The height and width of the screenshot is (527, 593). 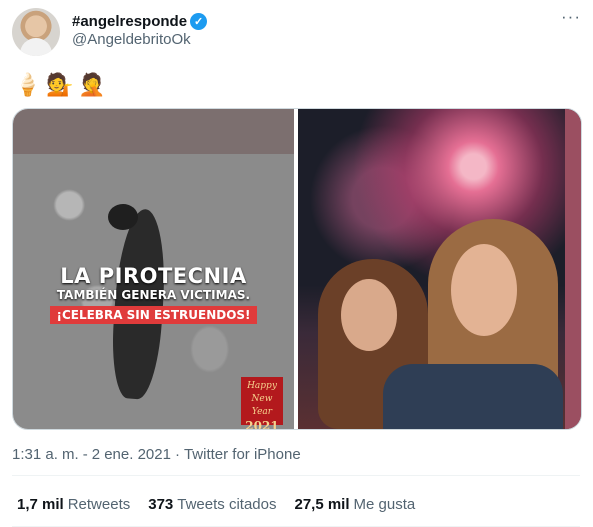 I want to click on tipping-hand-emoji: 💁, so click(x=60, y=84).